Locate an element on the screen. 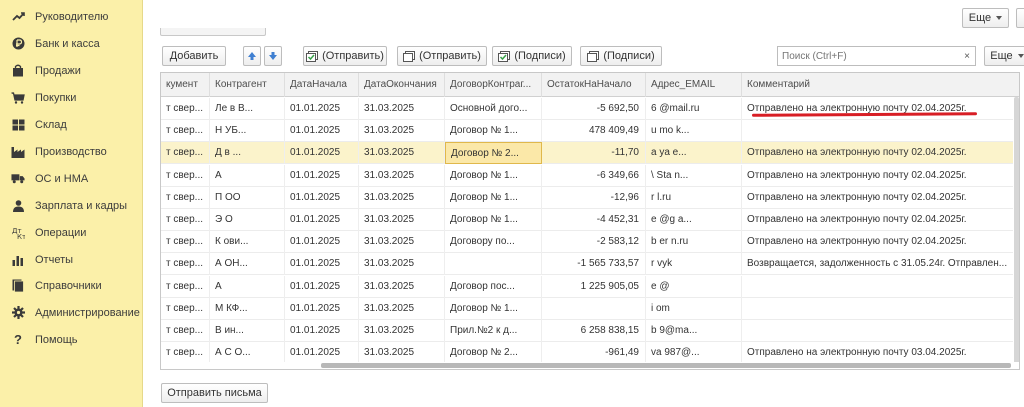  column-header-1: Контрагент is located at coordinates (247, 85).